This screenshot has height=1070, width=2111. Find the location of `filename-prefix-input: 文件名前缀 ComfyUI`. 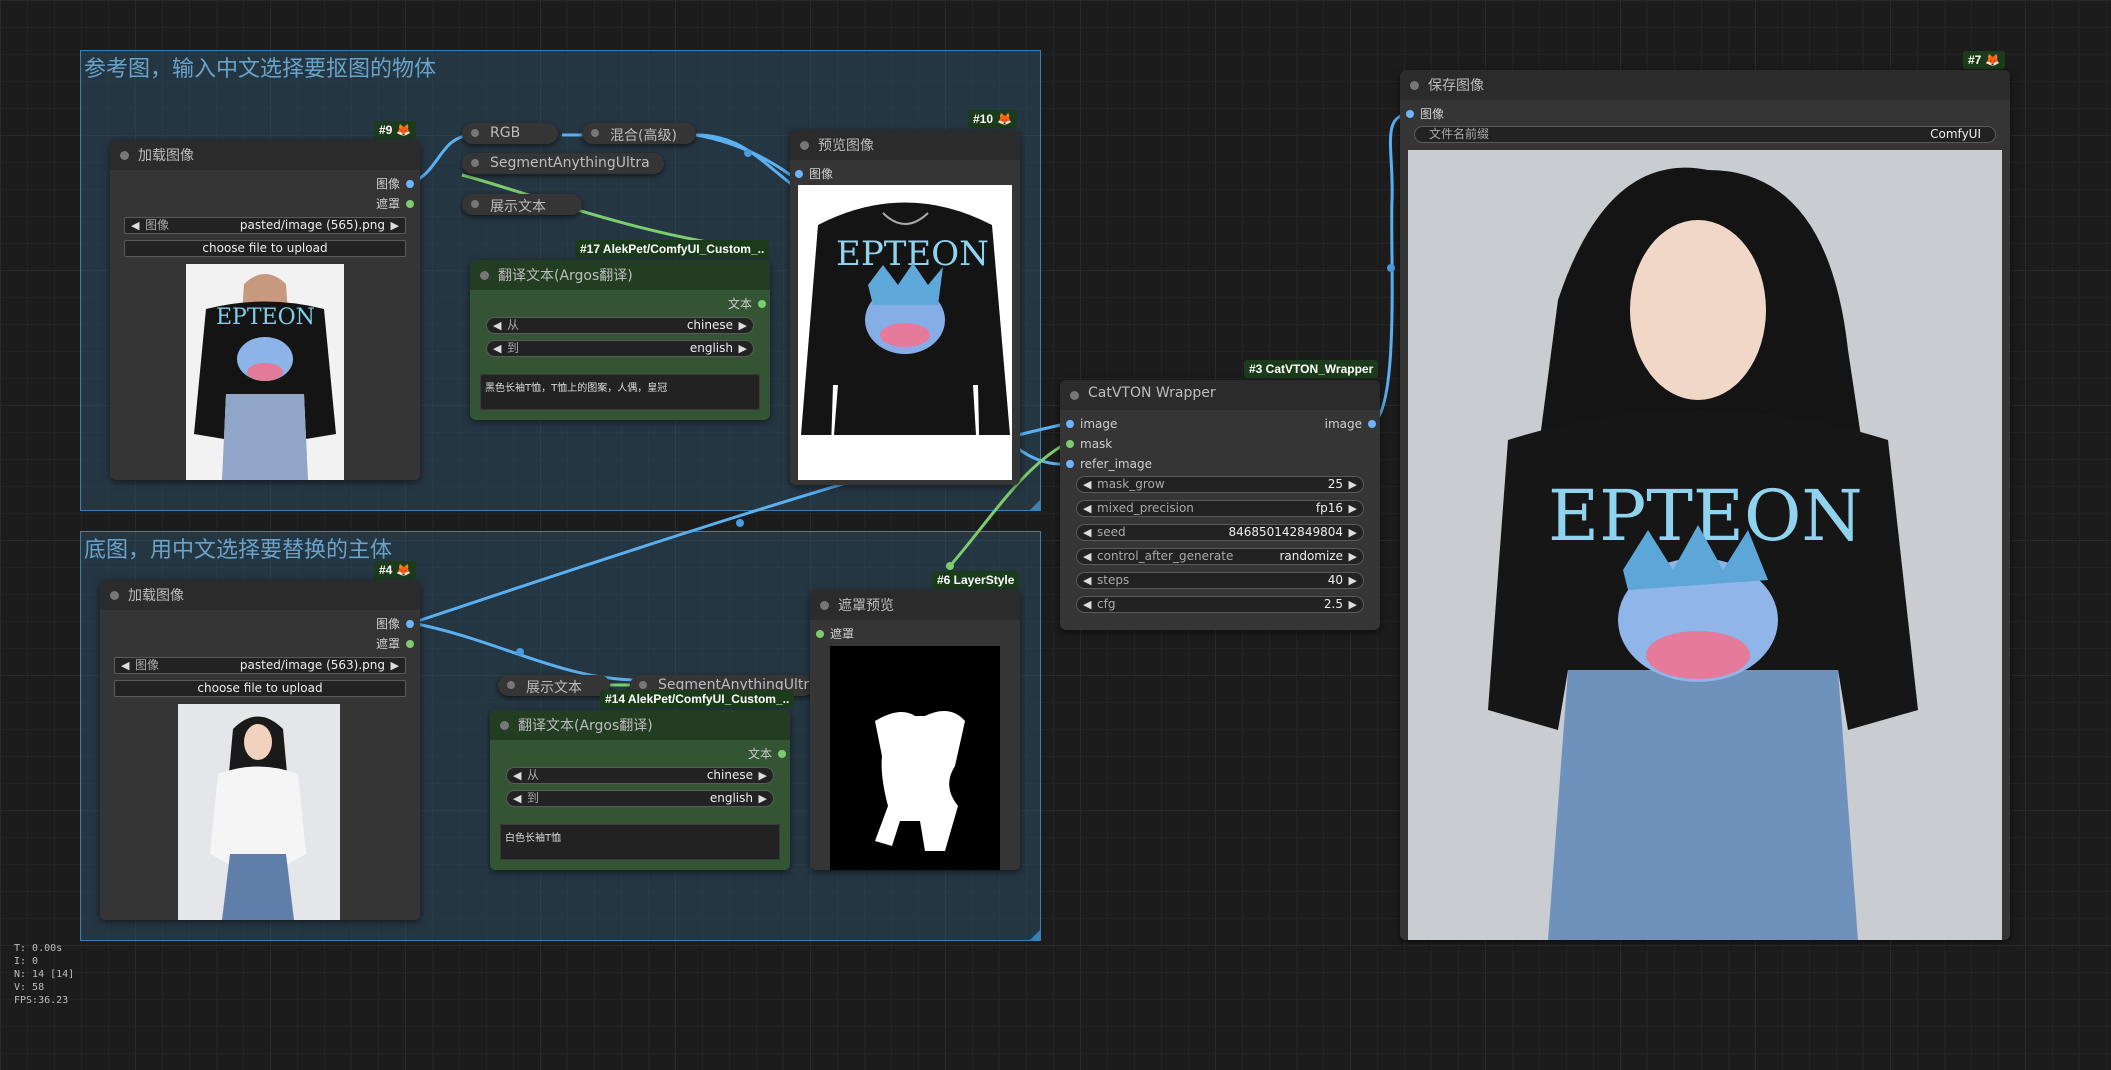

filename-prefix-input: 文件名前缀 ComfyUI is located at coordinates (1705, 134).